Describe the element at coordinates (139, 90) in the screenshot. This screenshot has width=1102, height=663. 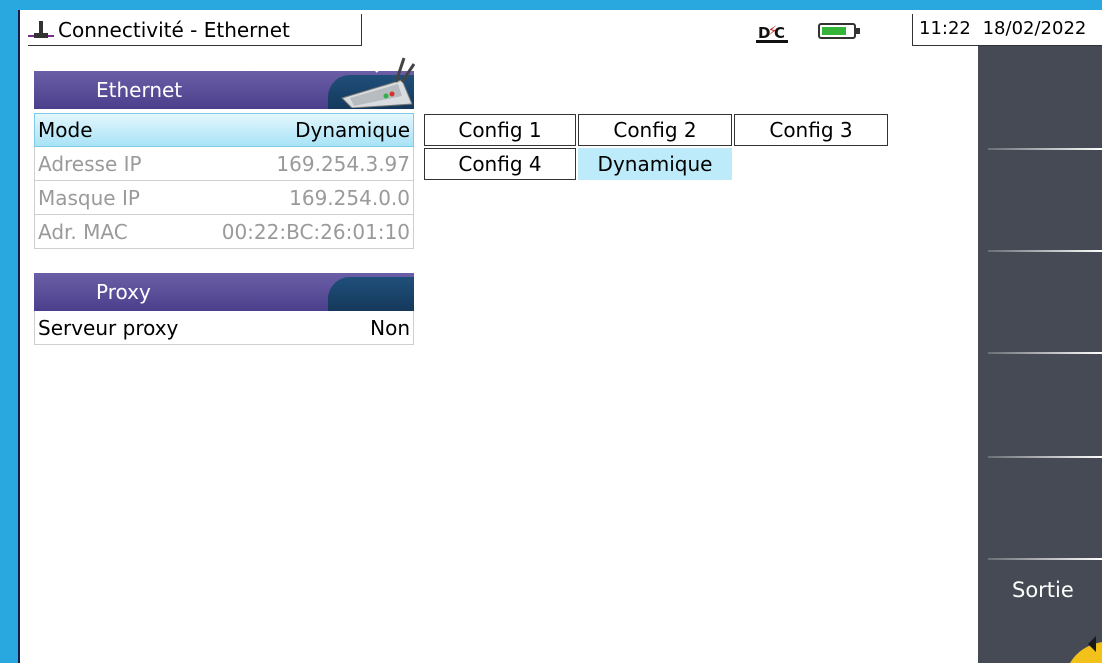
I see `ethernet-panel-title: Ethernet` at that location.